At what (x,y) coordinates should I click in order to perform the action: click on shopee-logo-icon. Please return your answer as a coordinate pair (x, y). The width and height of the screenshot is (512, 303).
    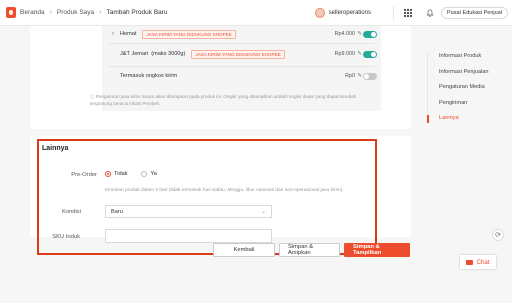
    Looking at the image, I should click on (11, 12).